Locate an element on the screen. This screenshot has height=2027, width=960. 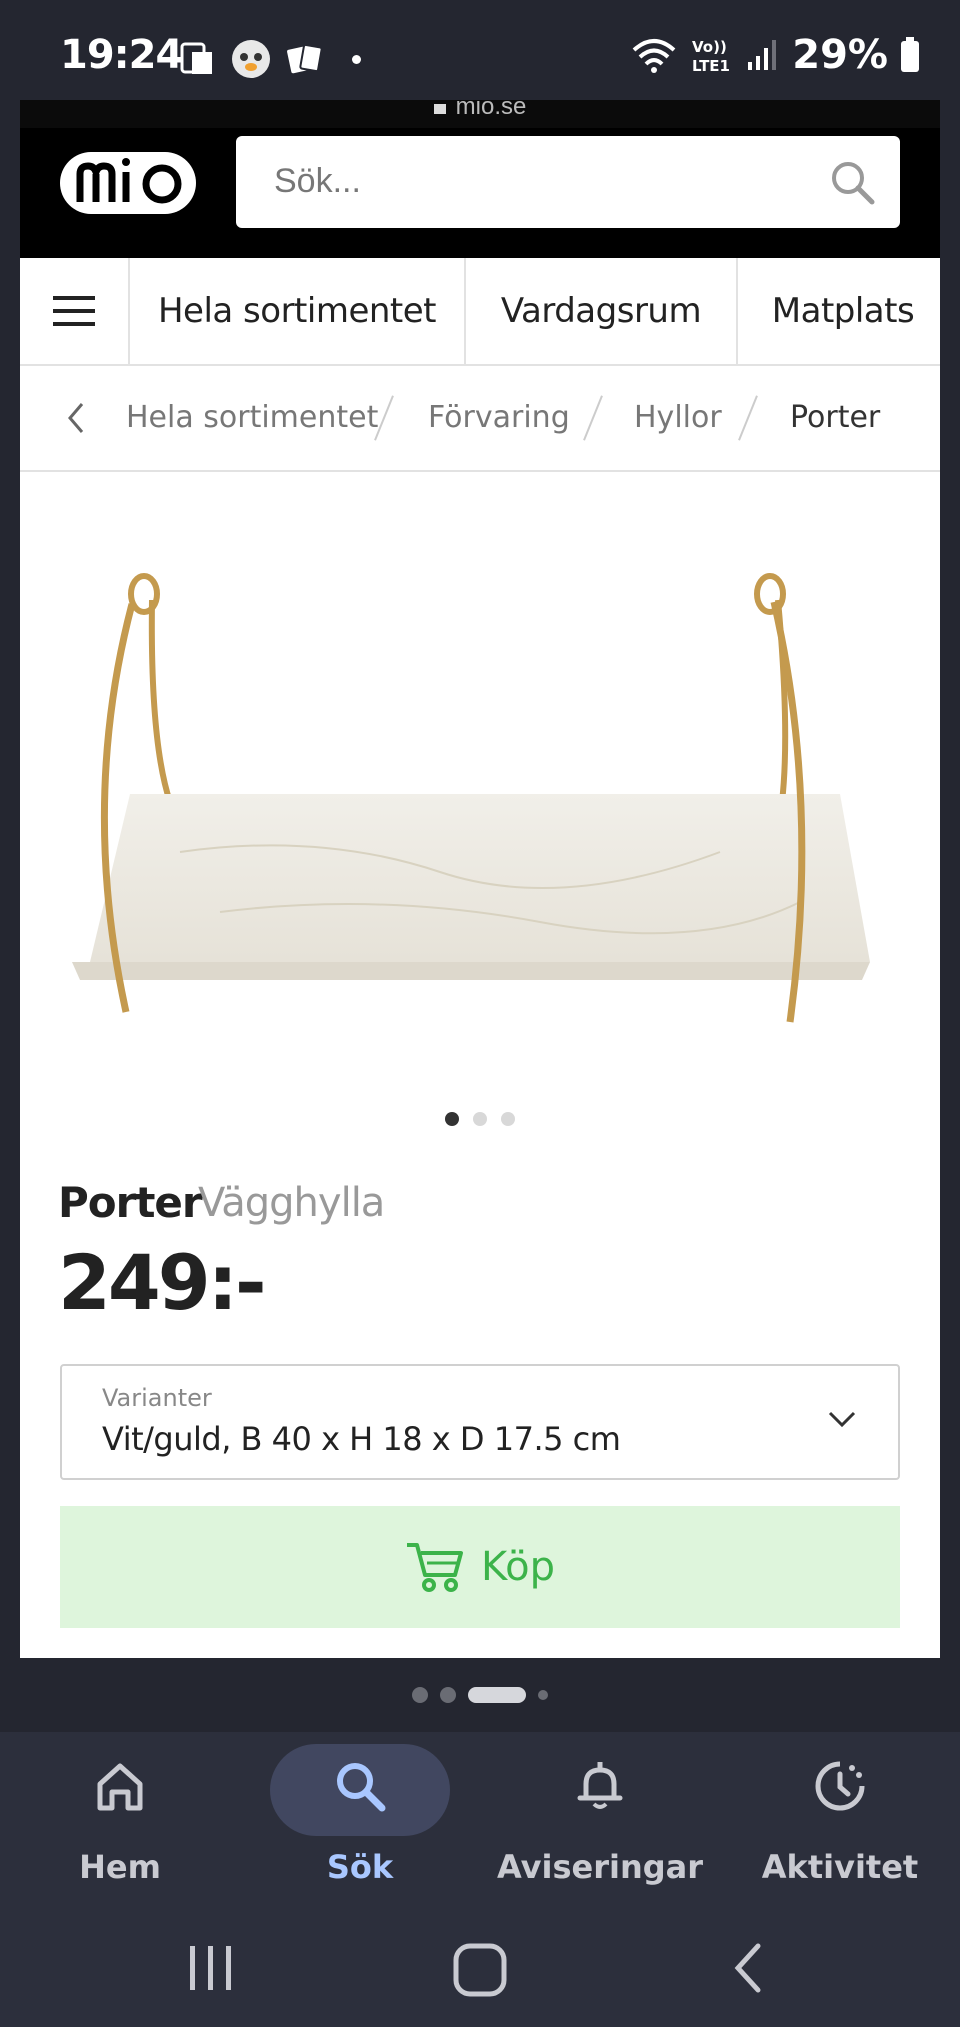
bottom-nav: Hem Sök Aviseringar Aktivitet is located at coordinates (480, 1822).